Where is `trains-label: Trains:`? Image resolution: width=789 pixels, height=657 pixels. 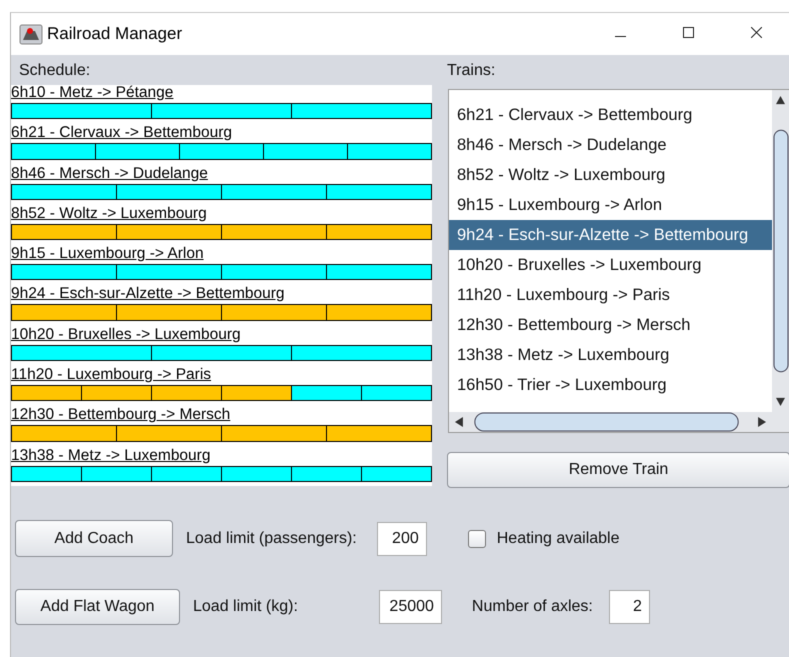
trains-label: Trains: is located at coordinates (471, 71).